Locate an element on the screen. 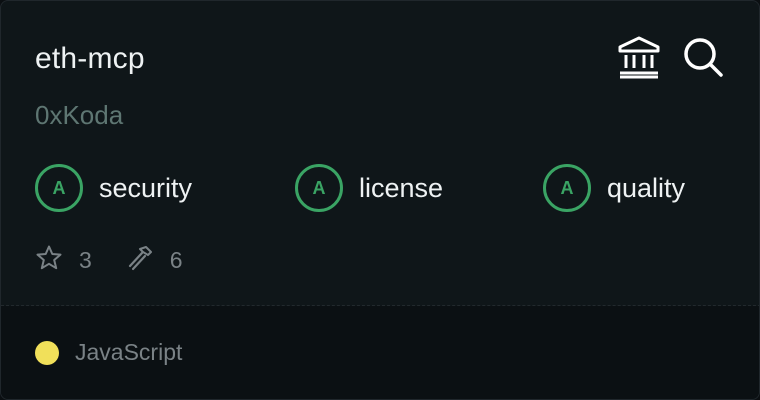 This screenshot has height=400, width=760. stars-count: 3 is located at coordinates (85, 259).